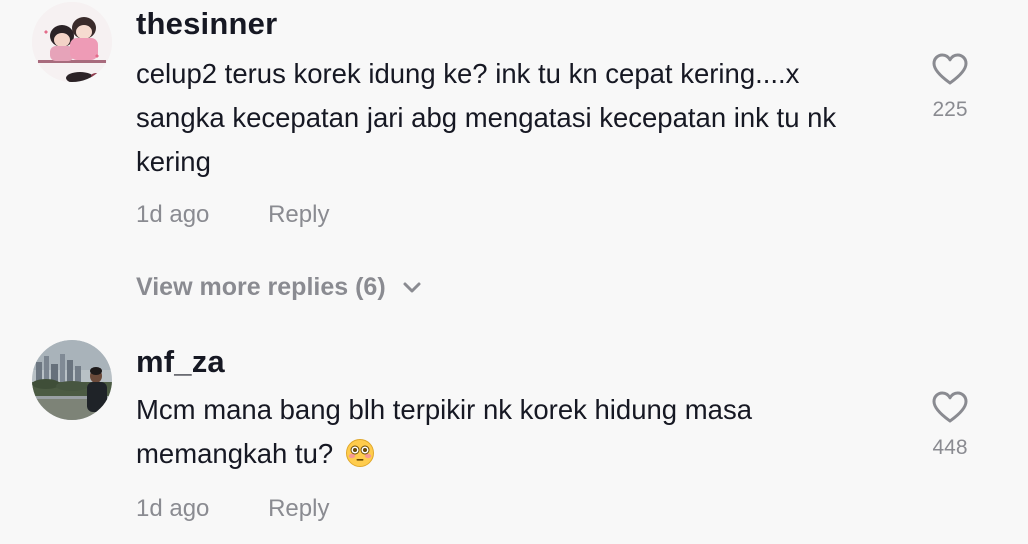 This screenshot has width=1028, height=544. What do you see at coordinates (412, 287) in the screenshot?
I see `chevron-down-icon` at bounding box center [412, 287].